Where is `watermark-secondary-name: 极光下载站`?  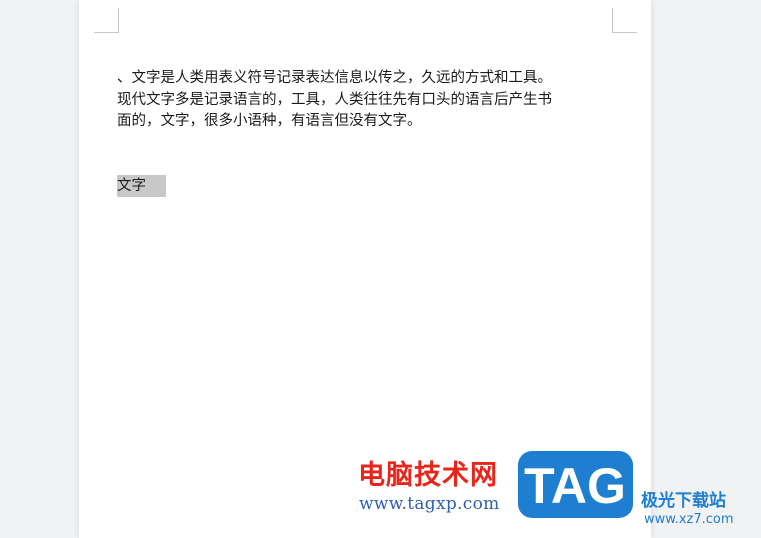
watermark-secondary-name: 极光下载站 is located at coordinates (683, 501).